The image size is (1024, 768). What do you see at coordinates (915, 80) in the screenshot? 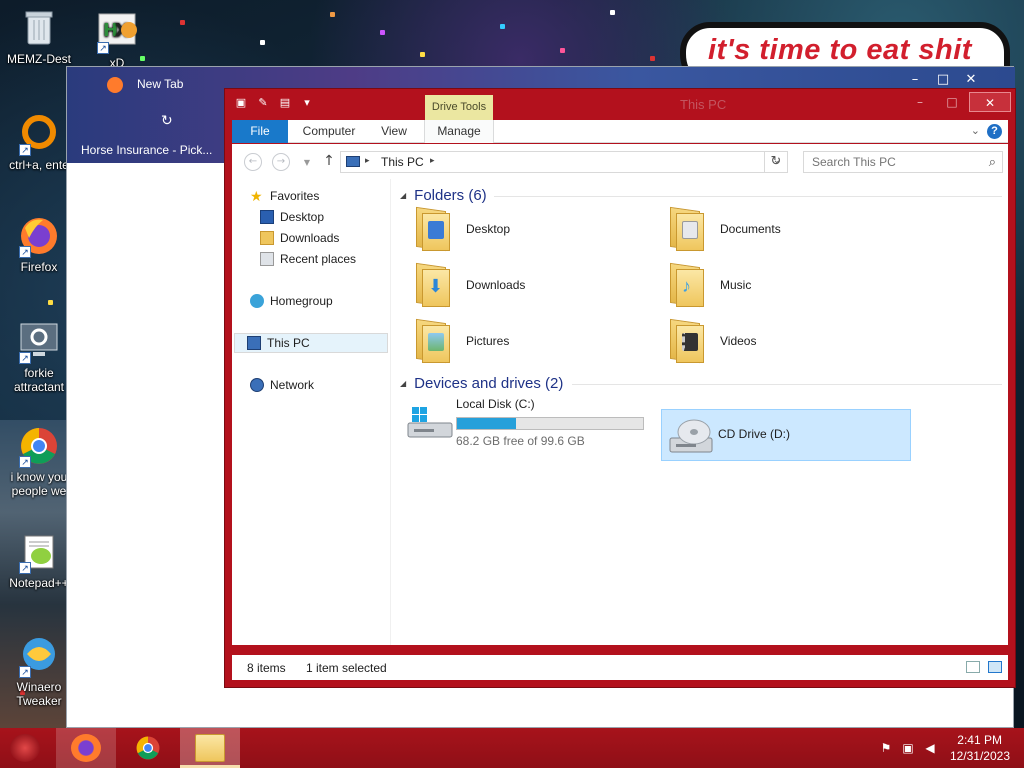
I see `minimize-icon: –` at bounding box center [915, 80].